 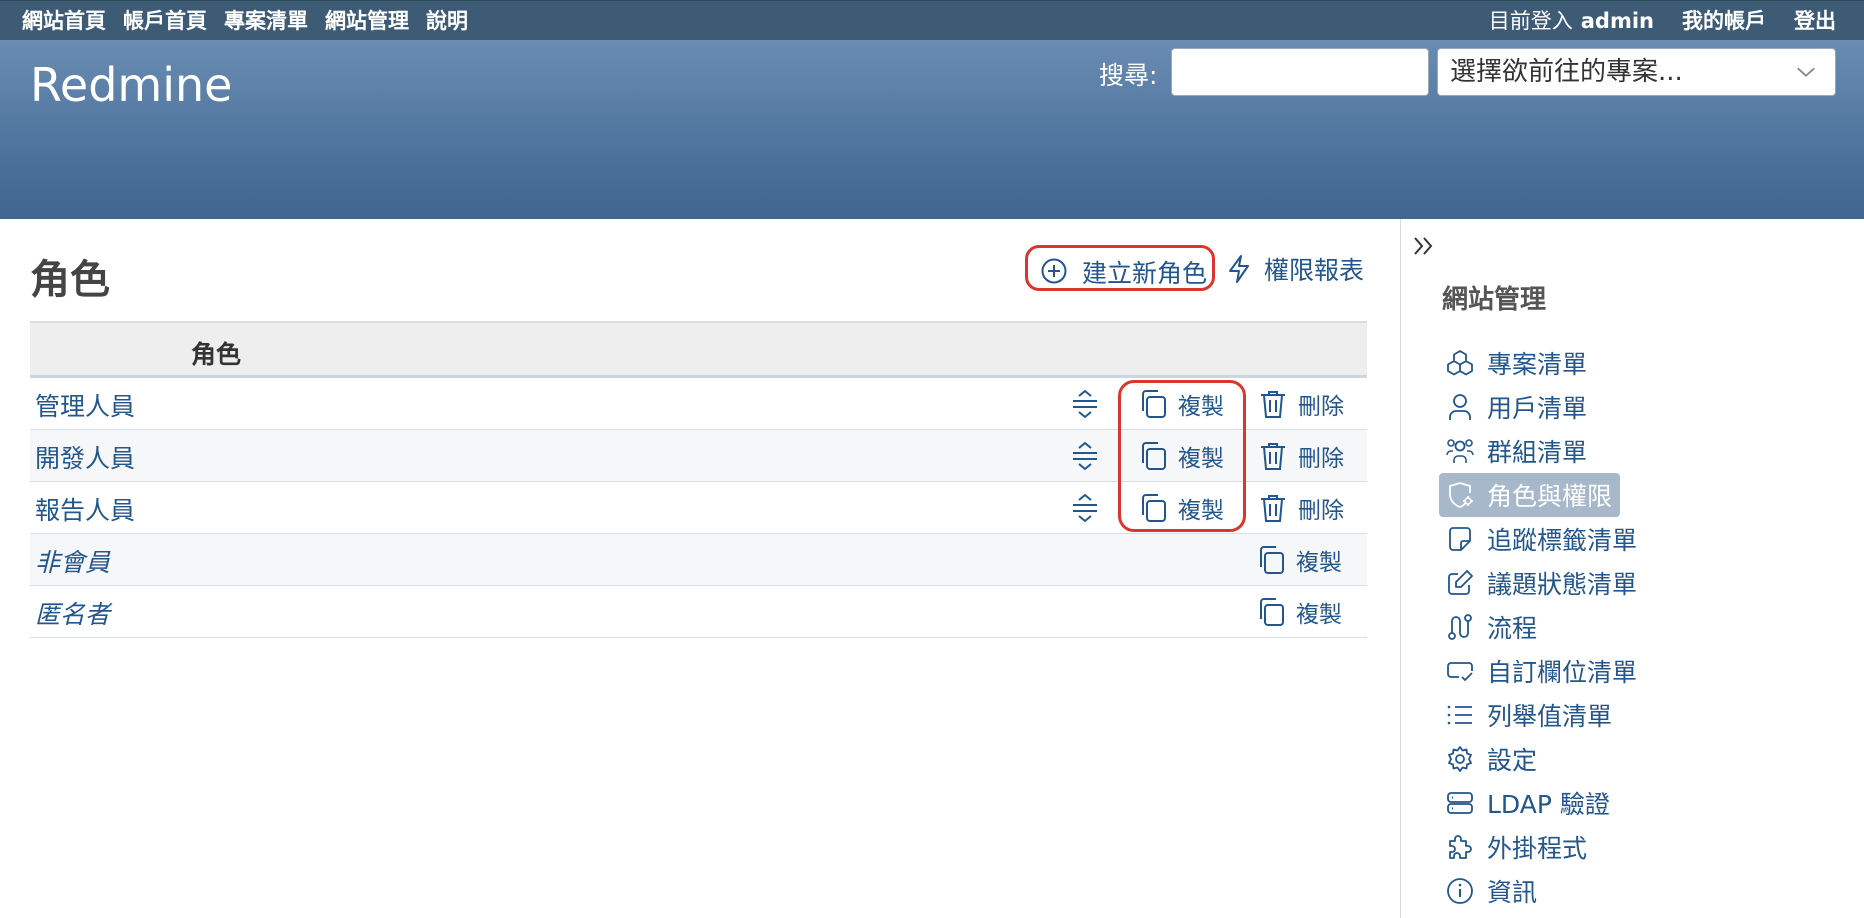 What do you see at coordinates (1424, 246) in the screenshot?
I see `collapse-sidebar-icon` at bounding box center [1424, 246].